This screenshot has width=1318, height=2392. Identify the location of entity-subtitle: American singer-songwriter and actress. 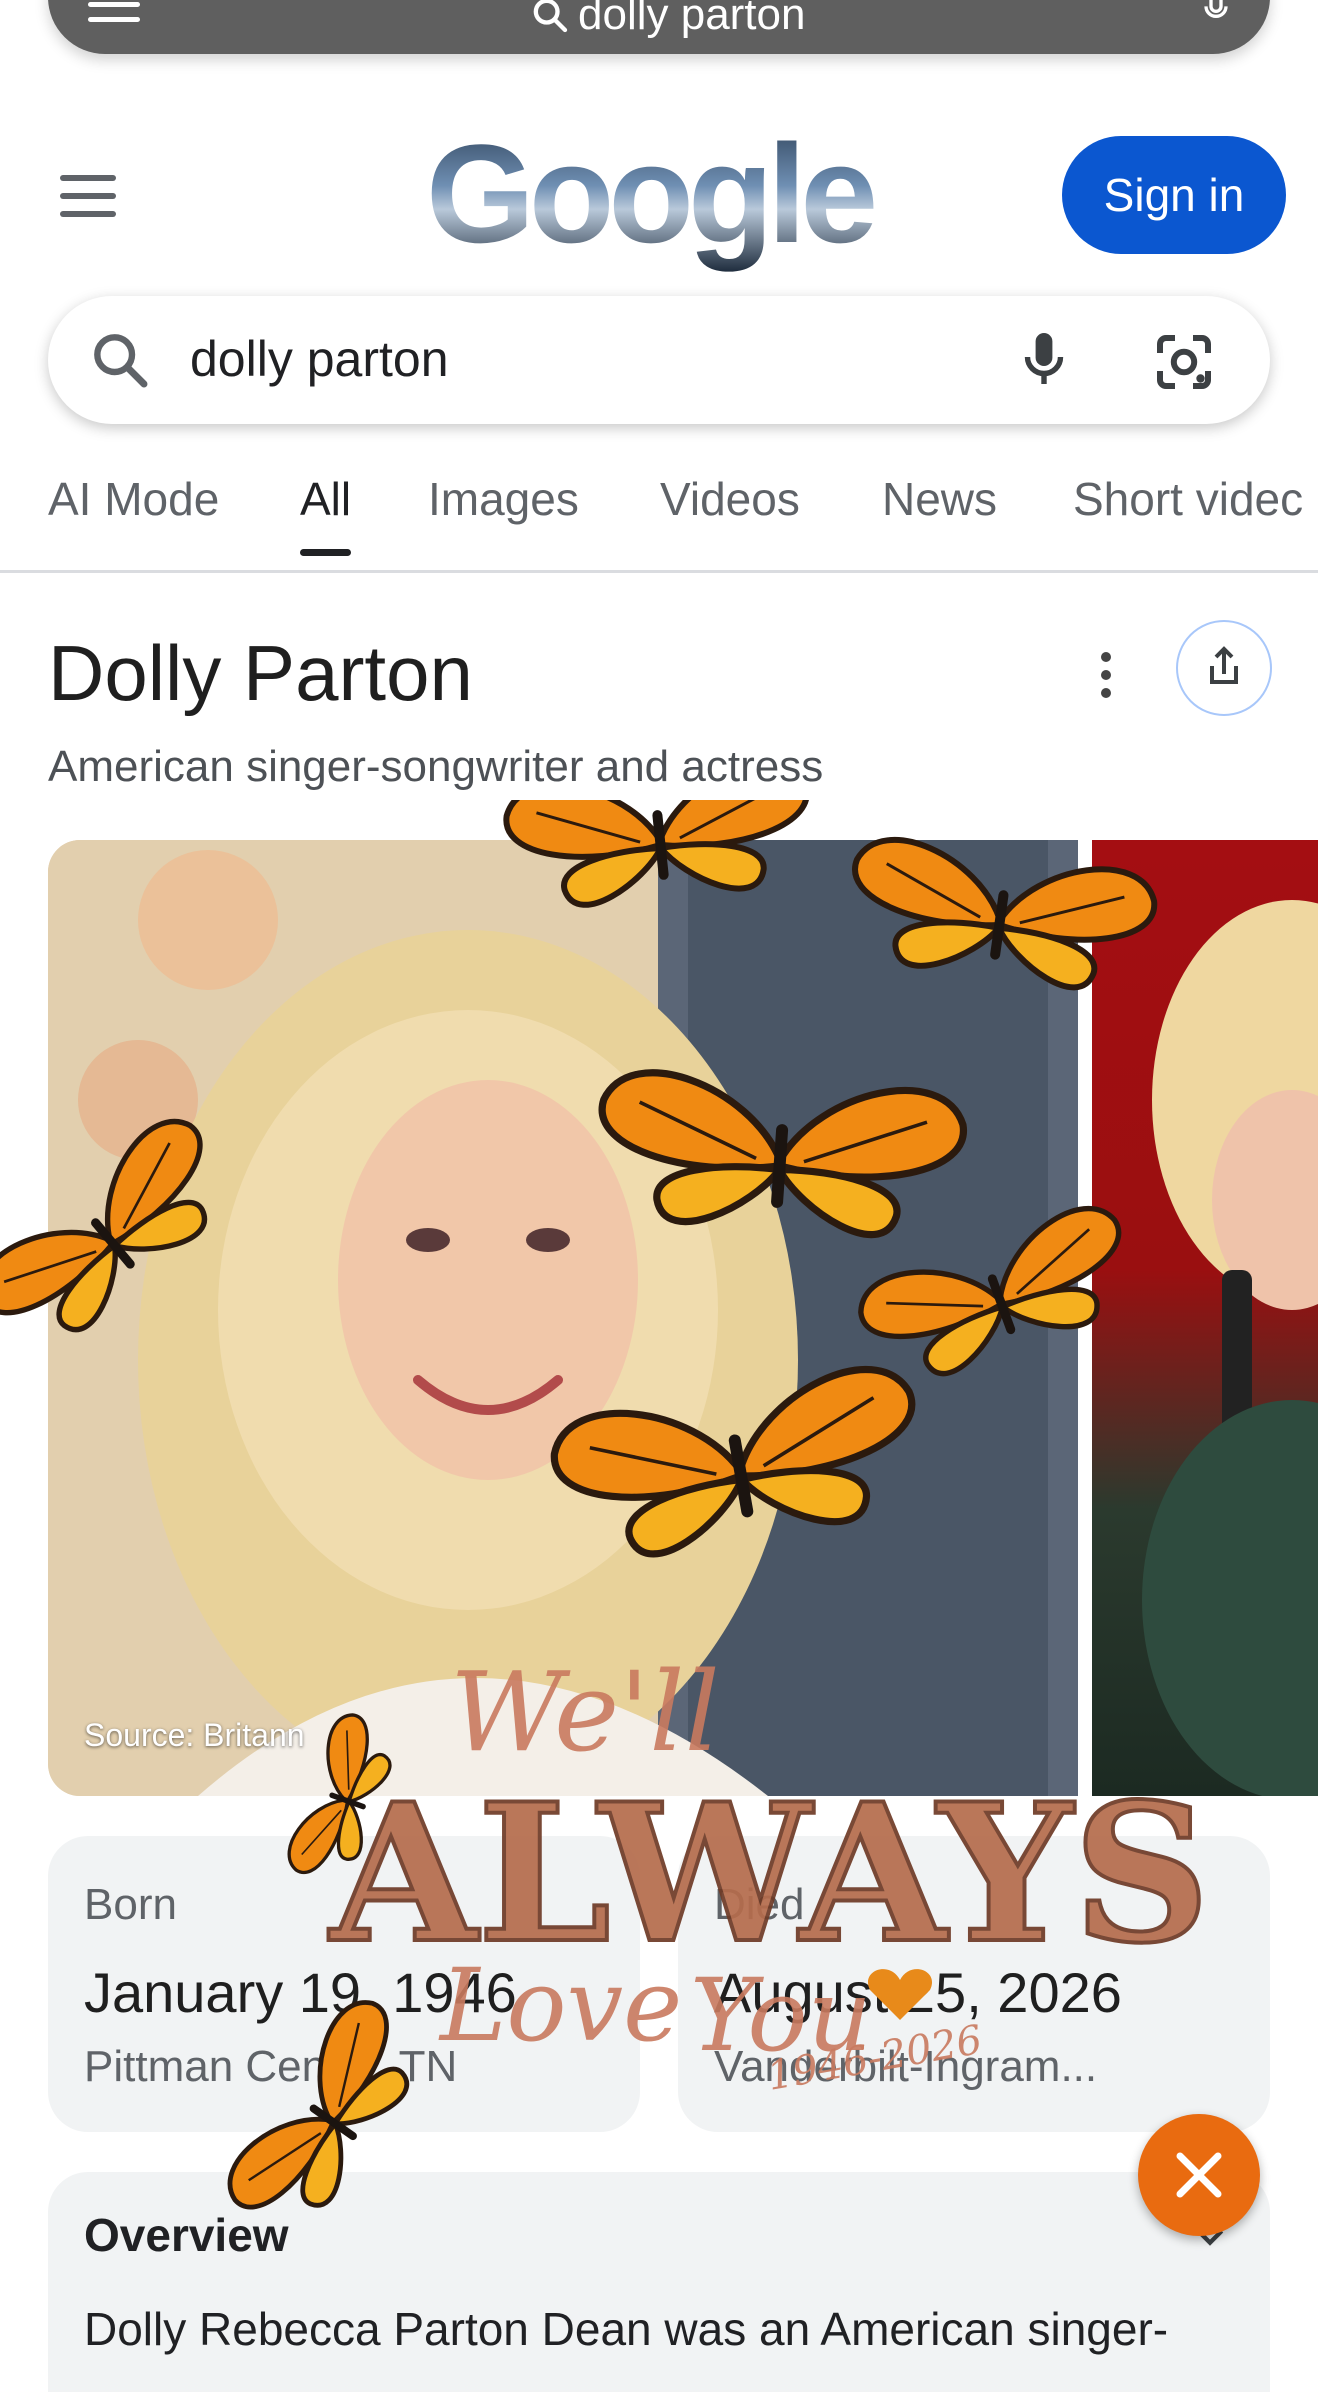
(436, 766).